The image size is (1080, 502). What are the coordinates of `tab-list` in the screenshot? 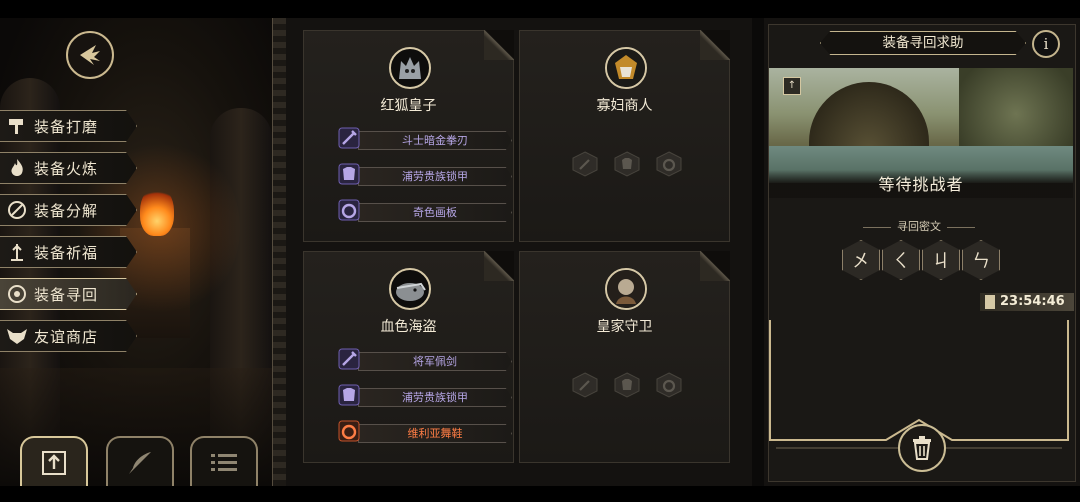 It's located at (224, 462).